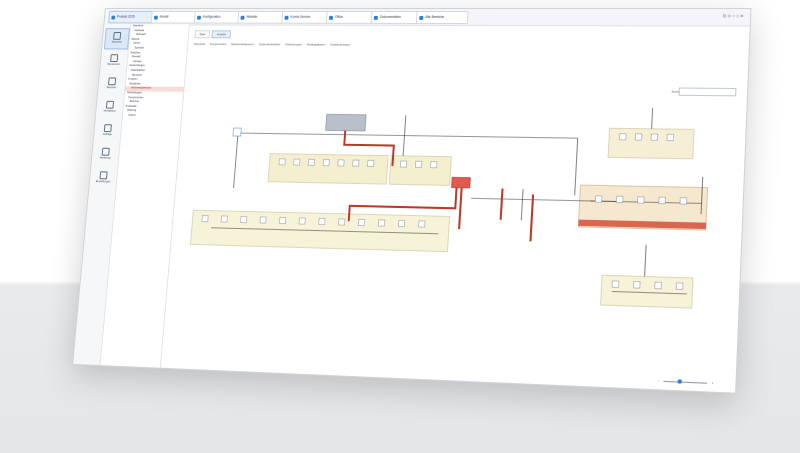 The width and height of the screenshot is (800, 453). I want to click on list-icon, so click(107, 128).